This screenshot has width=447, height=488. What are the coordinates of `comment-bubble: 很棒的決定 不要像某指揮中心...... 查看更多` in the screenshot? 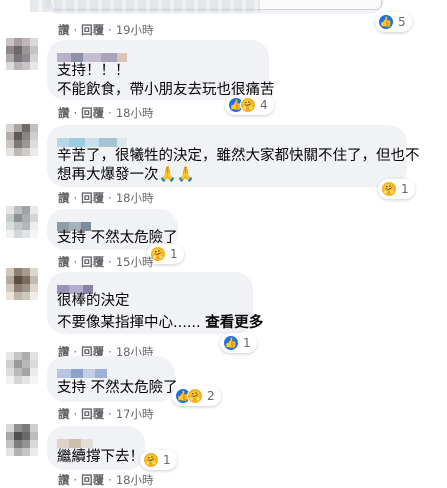 It's located at (155, 303).